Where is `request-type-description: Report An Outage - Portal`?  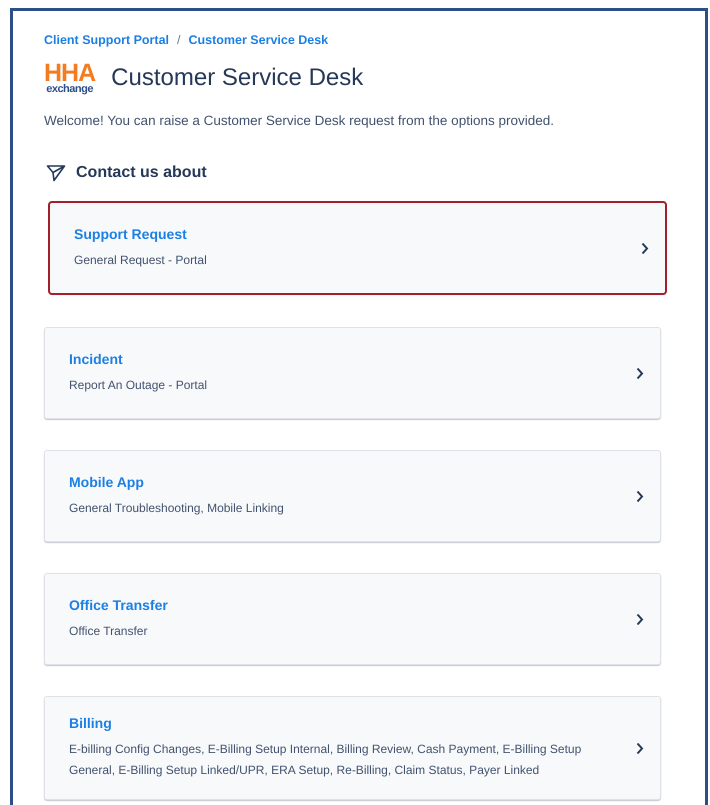
request-type-description: Report An Outage - Portal is located at coordinates (138, 385).